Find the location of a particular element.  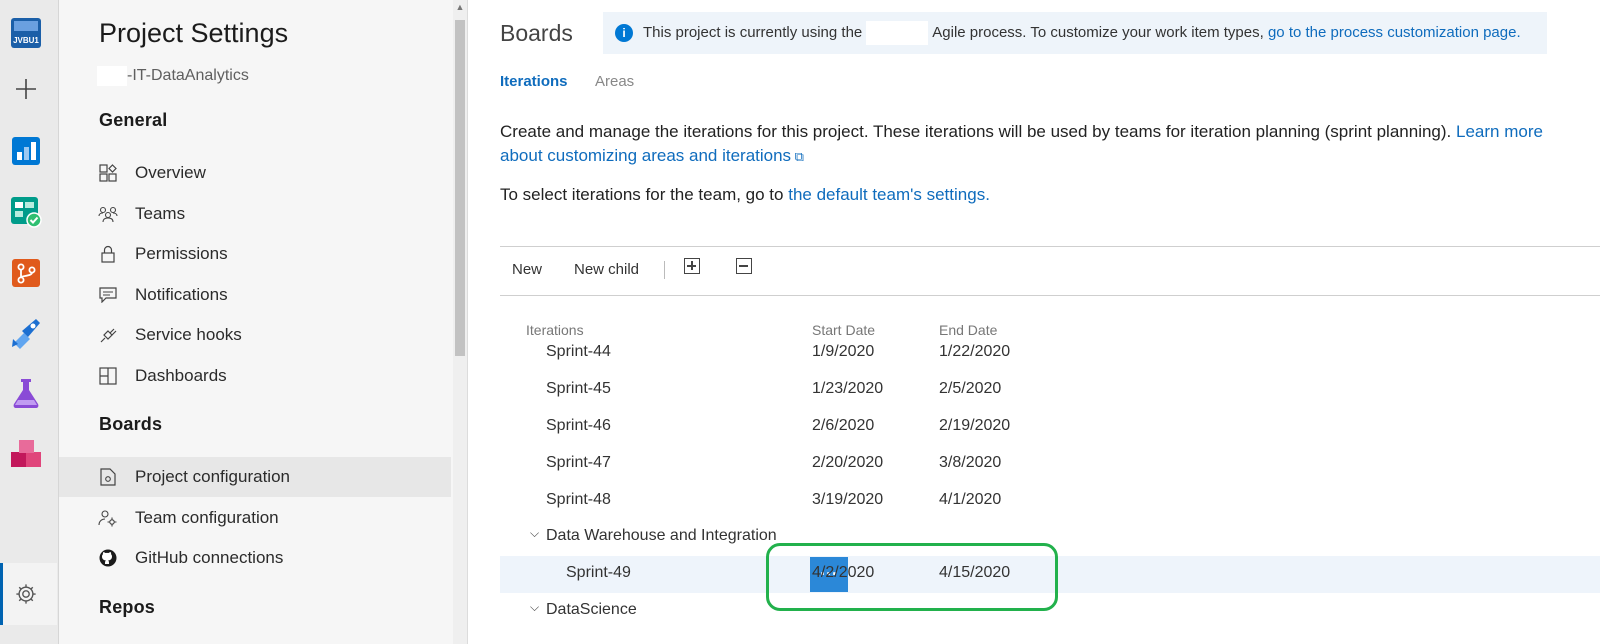

team-line-text: To select iterations for the team, go to is located at coordinates (642, 194).